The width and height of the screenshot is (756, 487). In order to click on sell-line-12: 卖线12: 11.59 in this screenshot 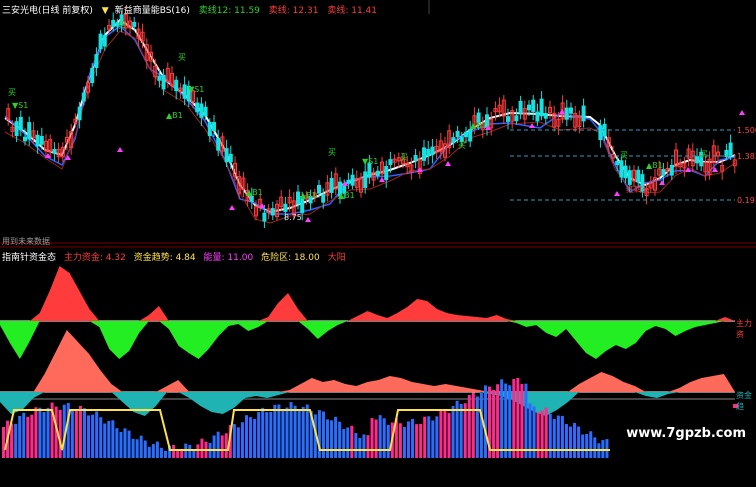, I will do `click(229, 11)`.